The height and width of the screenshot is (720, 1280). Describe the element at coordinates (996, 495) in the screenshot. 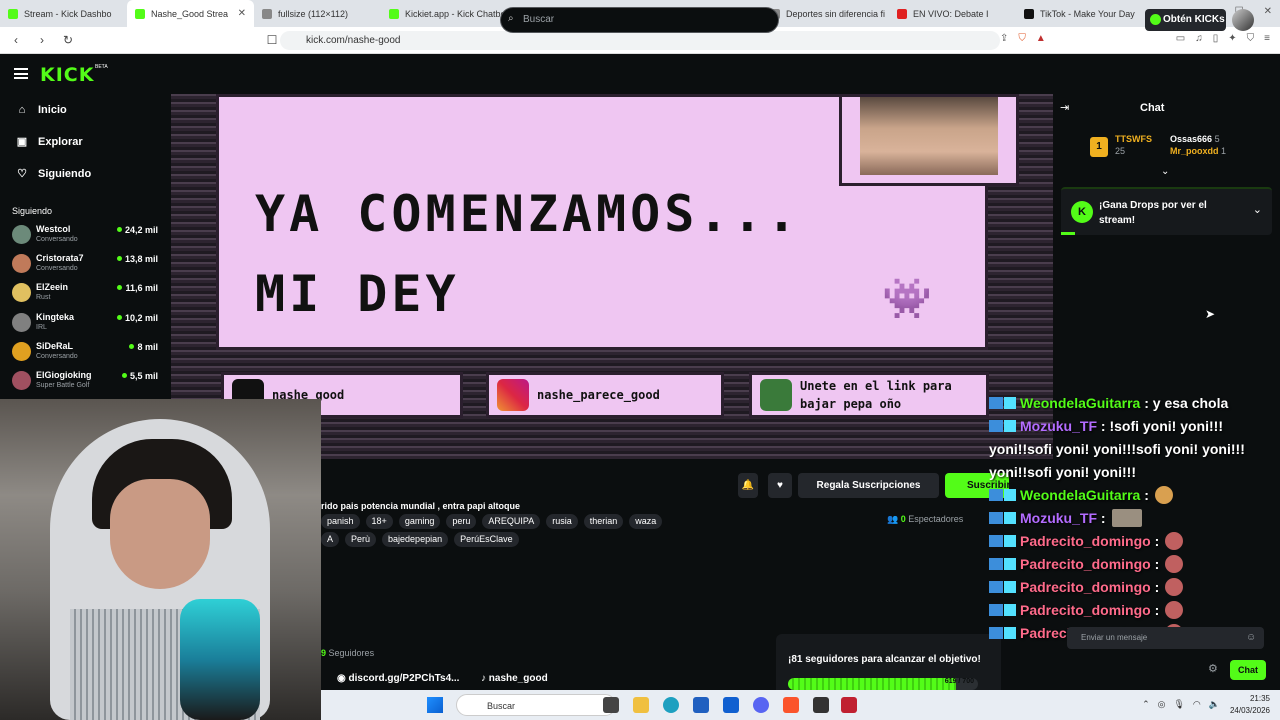

I see `verified-badge-icon` at that location.